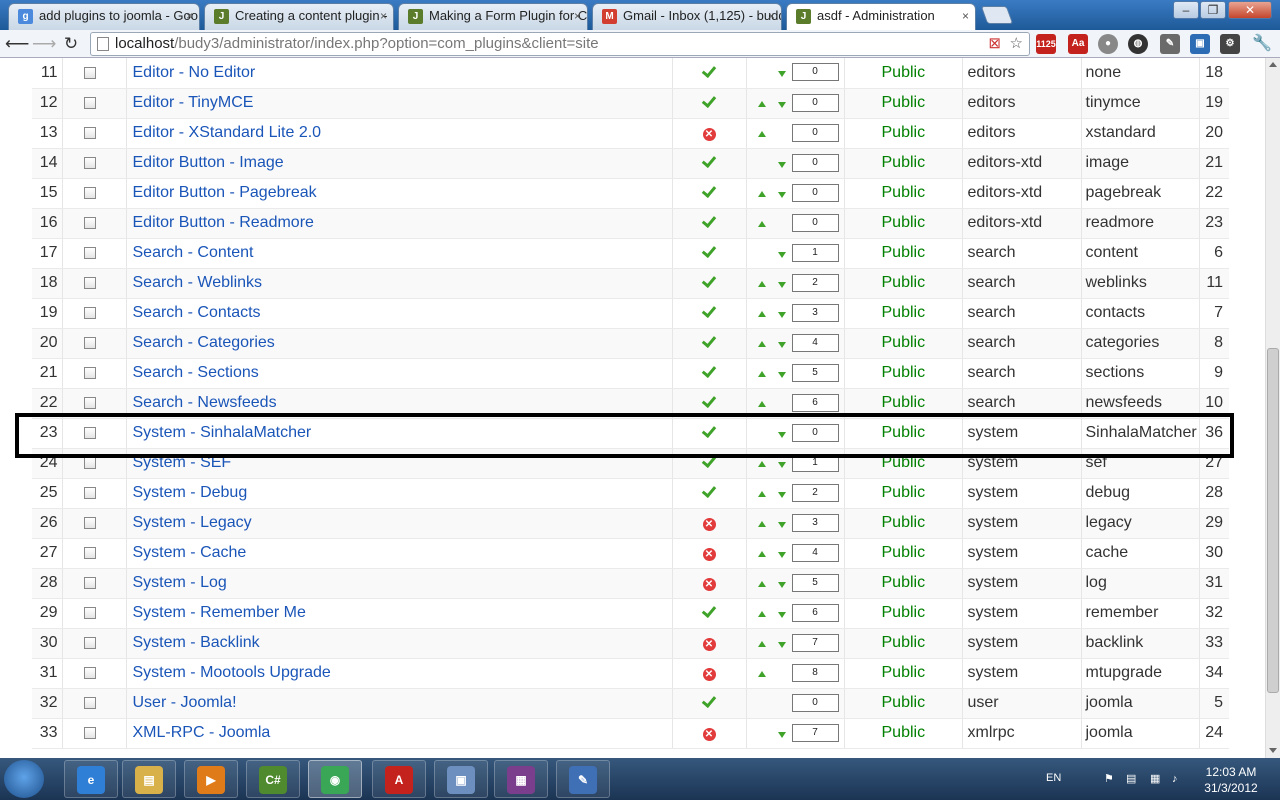  I want to click on pen-extension-icon: ✎, so click(1170, 44).